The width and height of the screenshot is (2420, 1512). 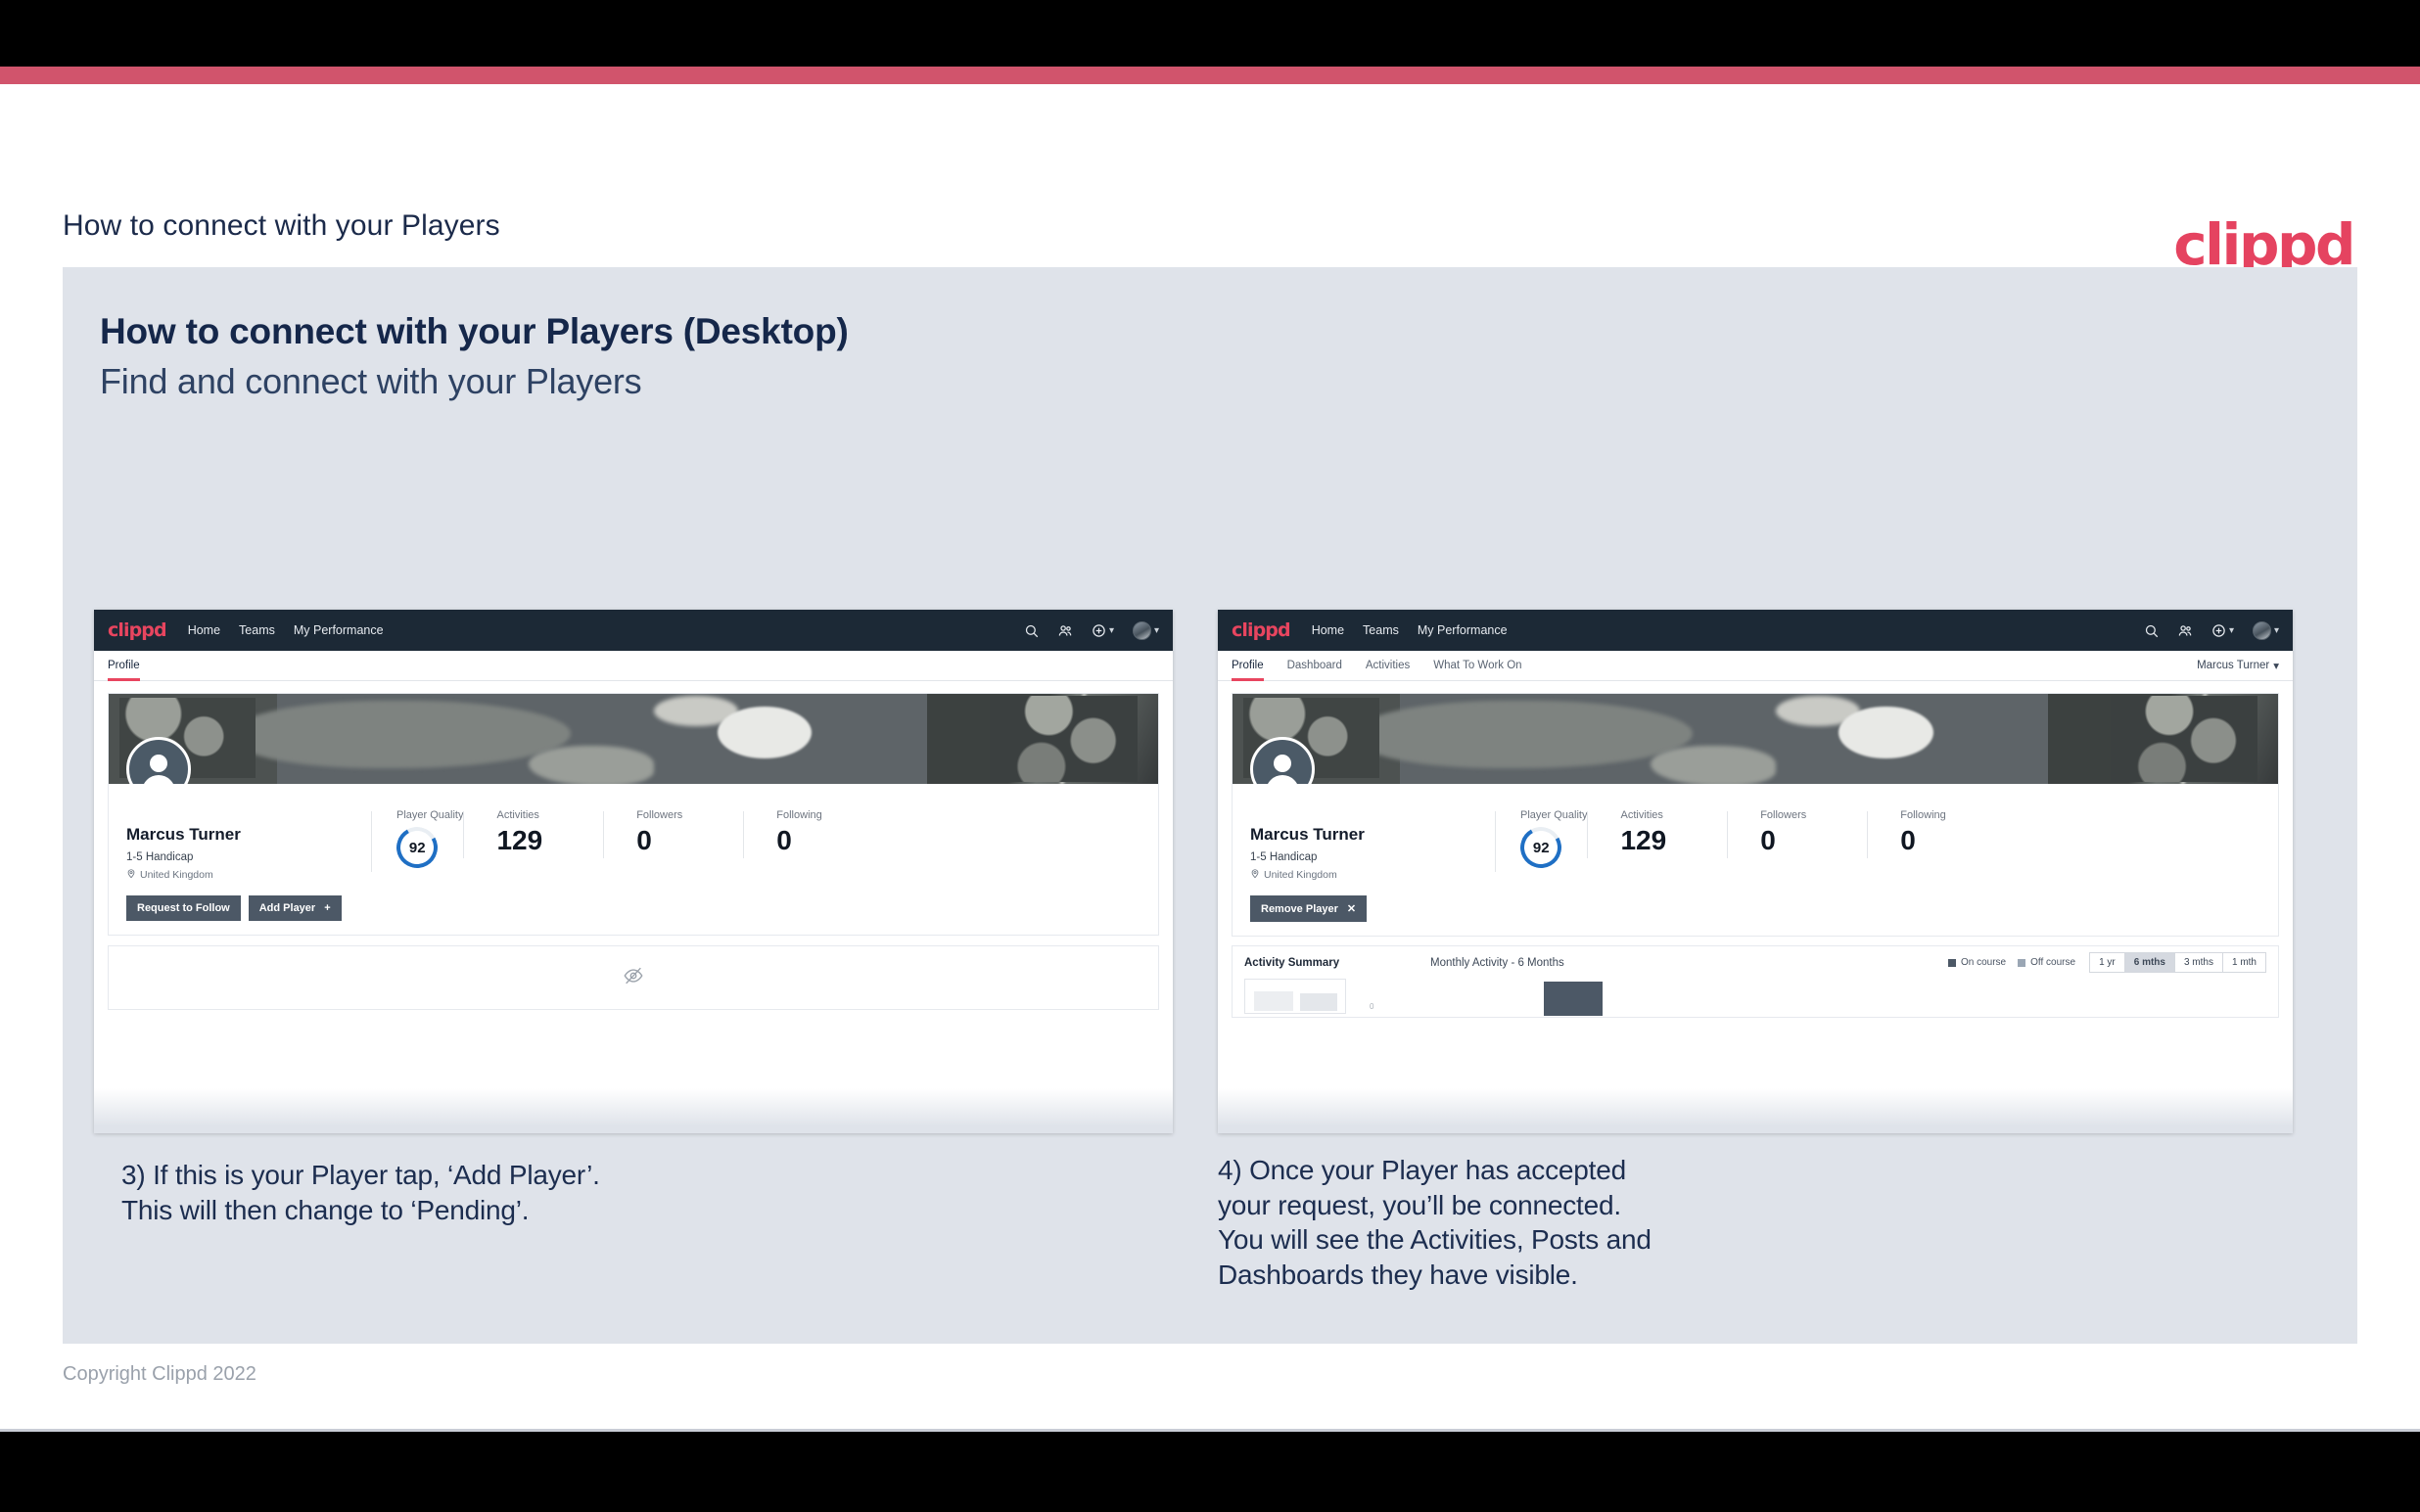 I want to click on tab-dashboard-right: Dashboard, so click(x=1314, y=666).